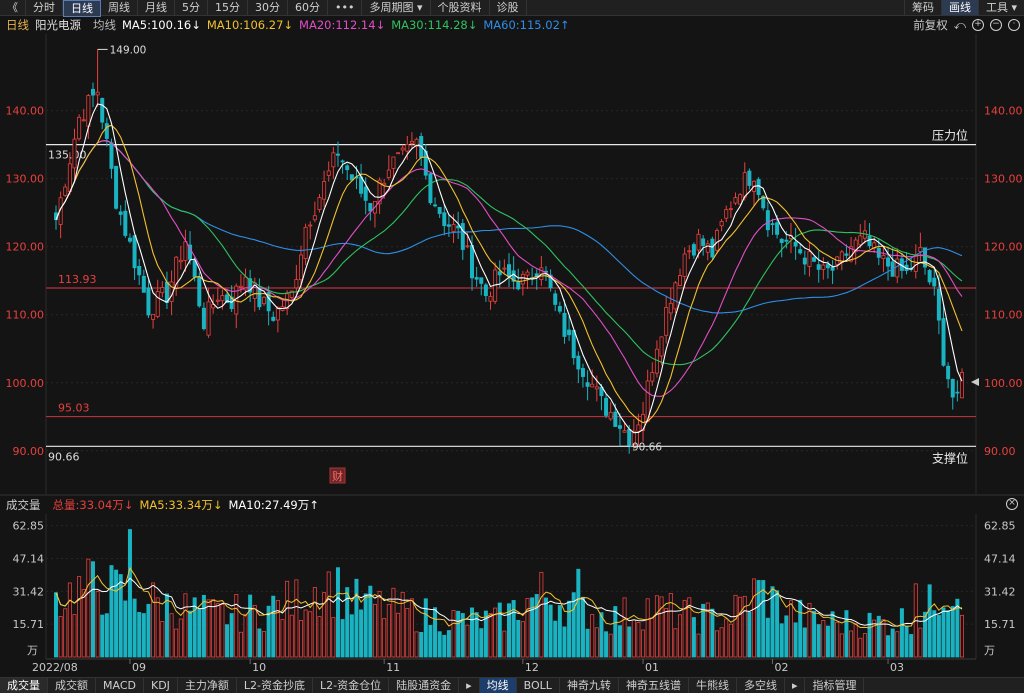 The width and height of the screenshot is (1024, 693). I want to click on zoom-out-icon: −, so click(996, 25).